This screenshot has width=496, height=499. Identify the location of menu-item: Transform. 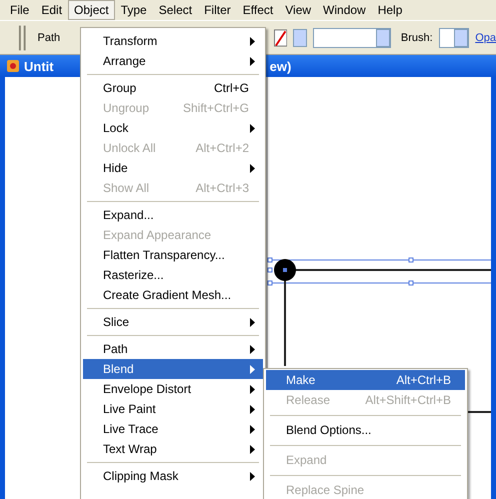
(173, 41).